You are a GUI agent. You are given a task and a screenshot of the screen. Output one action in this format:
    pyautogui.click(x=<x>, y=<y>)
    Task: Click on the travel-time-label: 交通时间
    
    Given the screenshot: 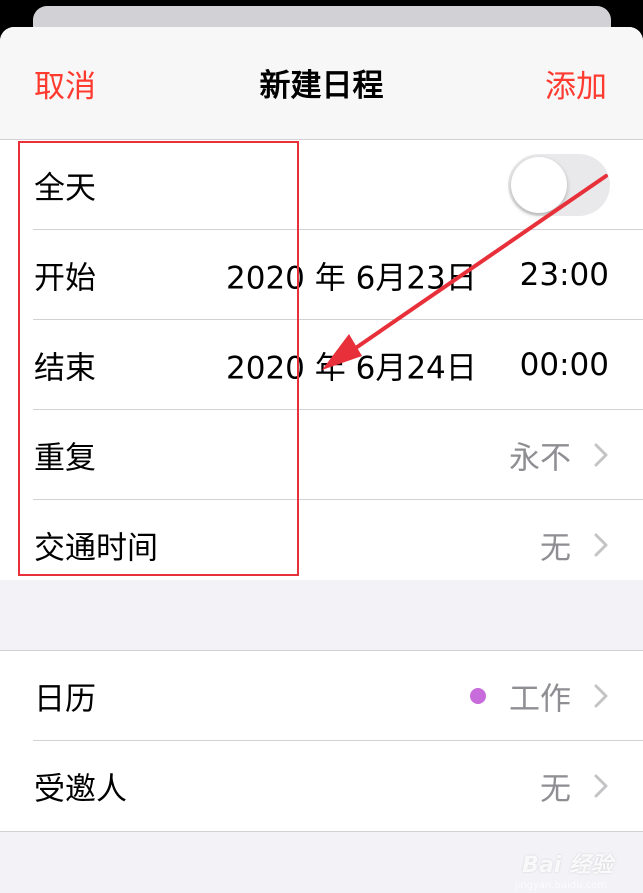 What is the action you would take?
    pyautogui.click(x=96, y=548)
    